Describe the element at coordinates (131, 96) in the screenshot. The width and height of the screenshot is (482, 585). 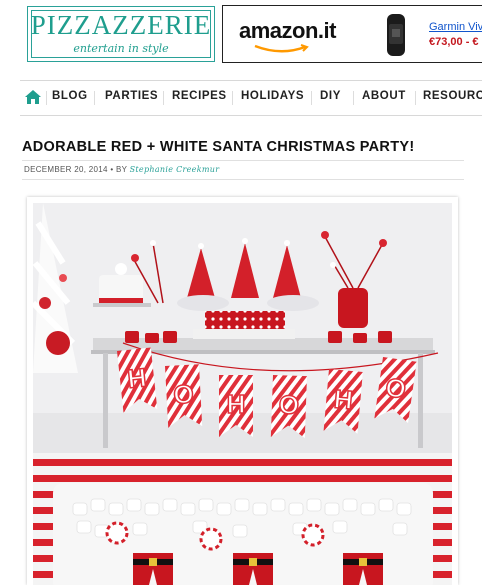
I see `nav-item-parties: PARTIES` at that location.